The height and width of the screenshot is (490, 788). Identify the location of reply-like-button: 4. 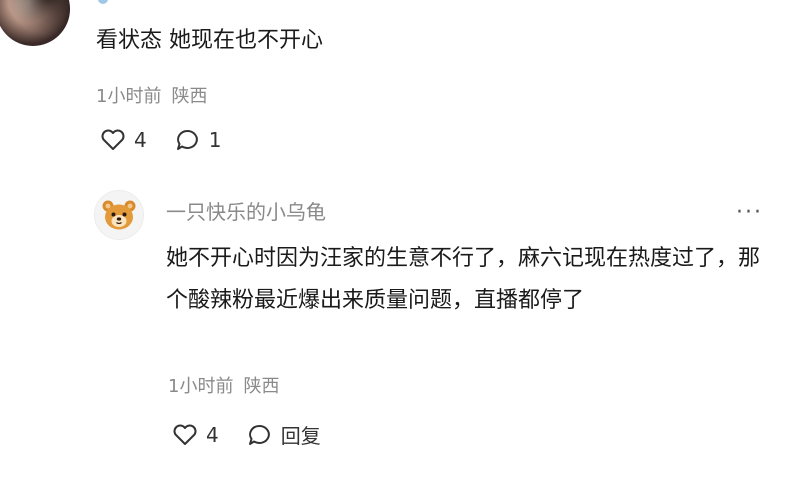
(195, 435).